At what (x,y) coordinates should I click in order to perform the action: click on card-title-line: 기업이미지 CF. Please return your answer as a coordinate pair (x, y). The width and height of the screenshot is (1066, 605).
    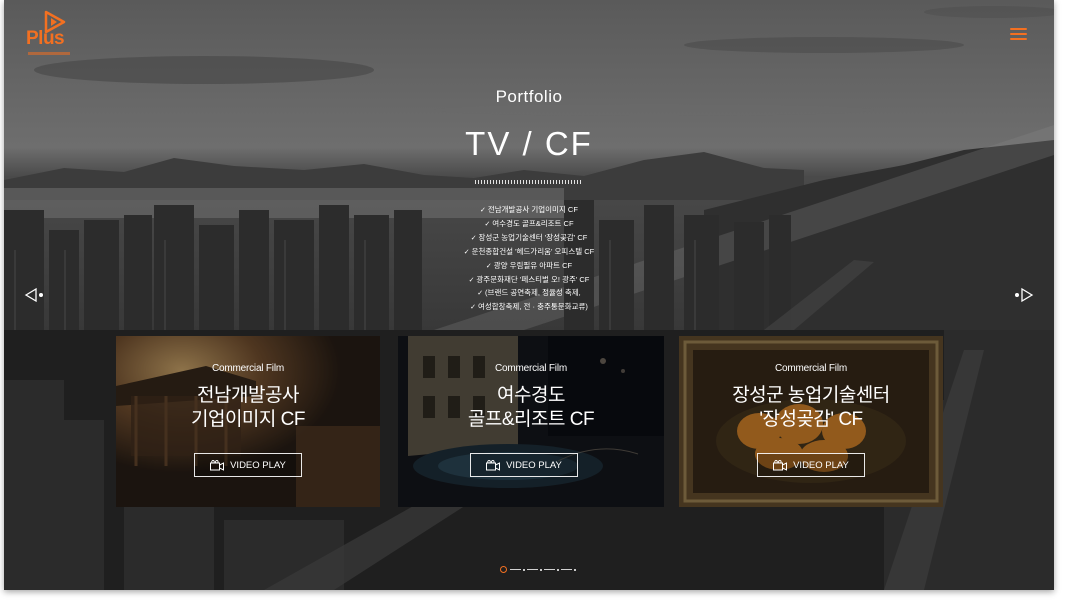
    Looking at the image, I should click on (248, 419).